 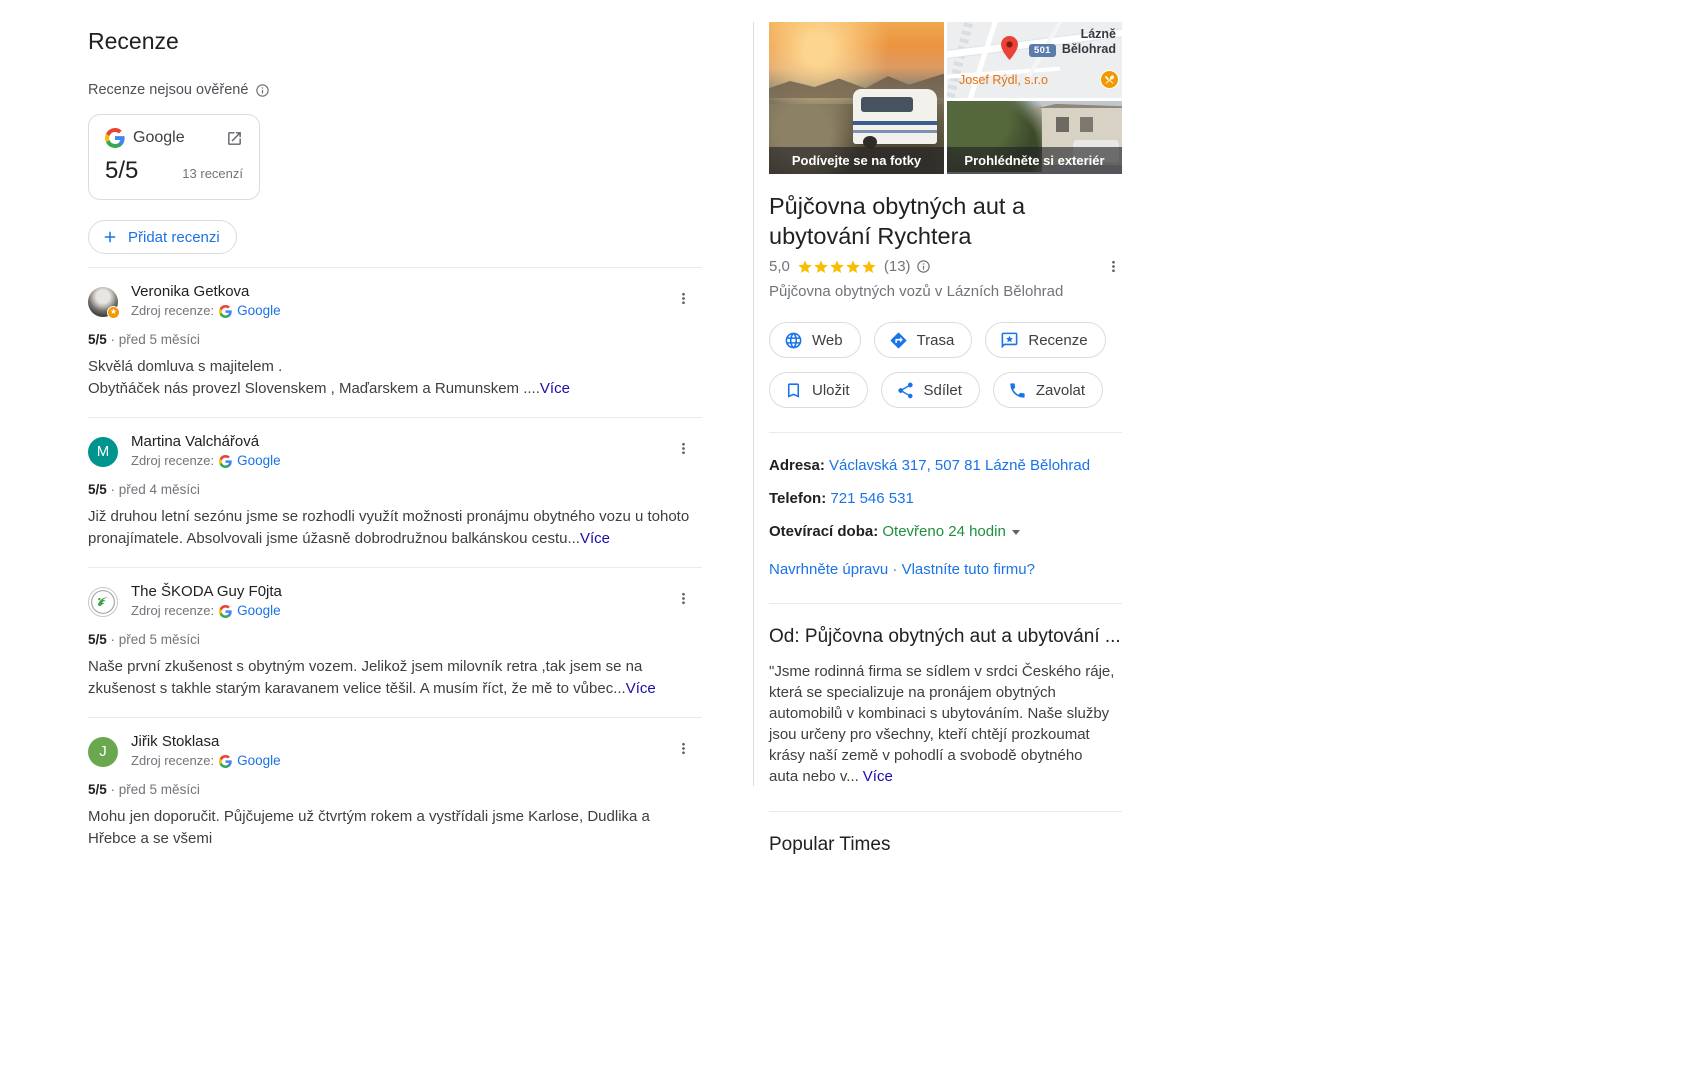 What do you see at coordinates (815, 340) in the screenshot?
I see `web-button: Web` at bounding box center [815, 340].